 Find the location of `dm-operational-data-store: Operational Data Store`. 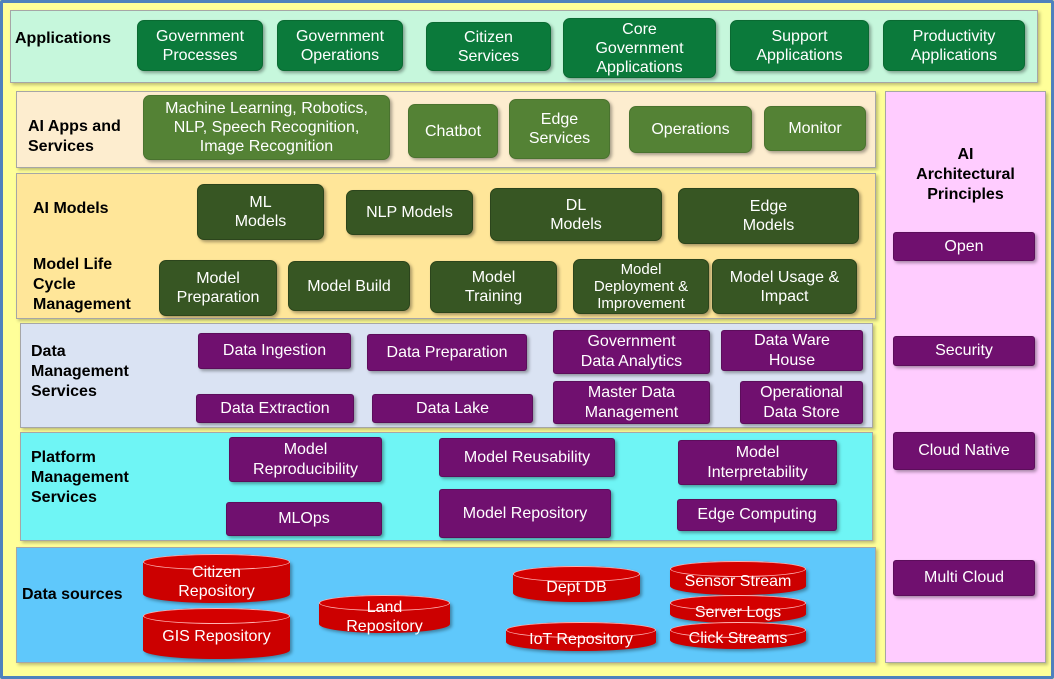

dm-operational-data-store: Operational Data Store is located at coordinates (801, 402).